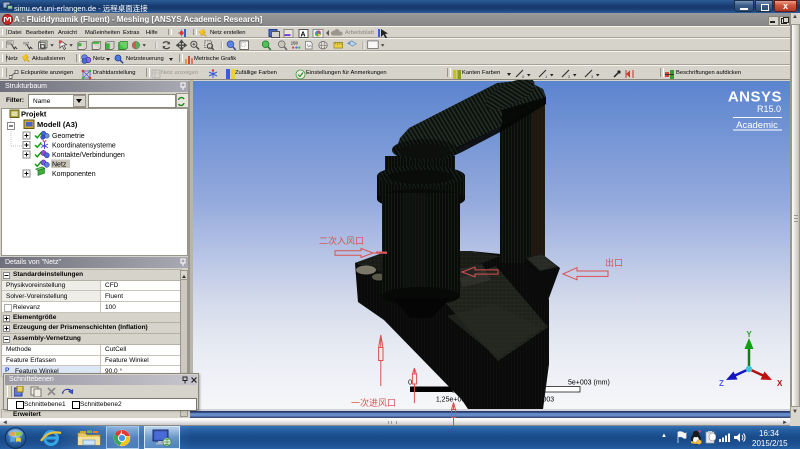 The image size is (800, 449). Describe the element at coordinates (769, 109) in the screenshot. I see `svg-text: R15.0` at that location.